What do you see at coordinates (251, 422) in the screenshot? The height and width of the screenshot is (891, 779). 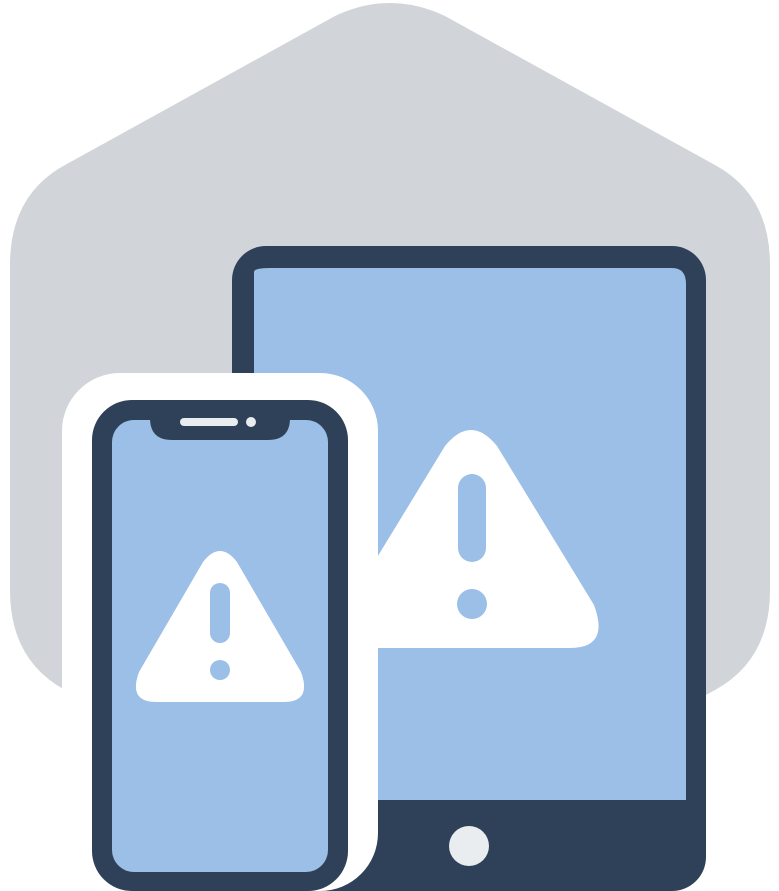 I see `phone-camera` at bounding box center [251, 422].